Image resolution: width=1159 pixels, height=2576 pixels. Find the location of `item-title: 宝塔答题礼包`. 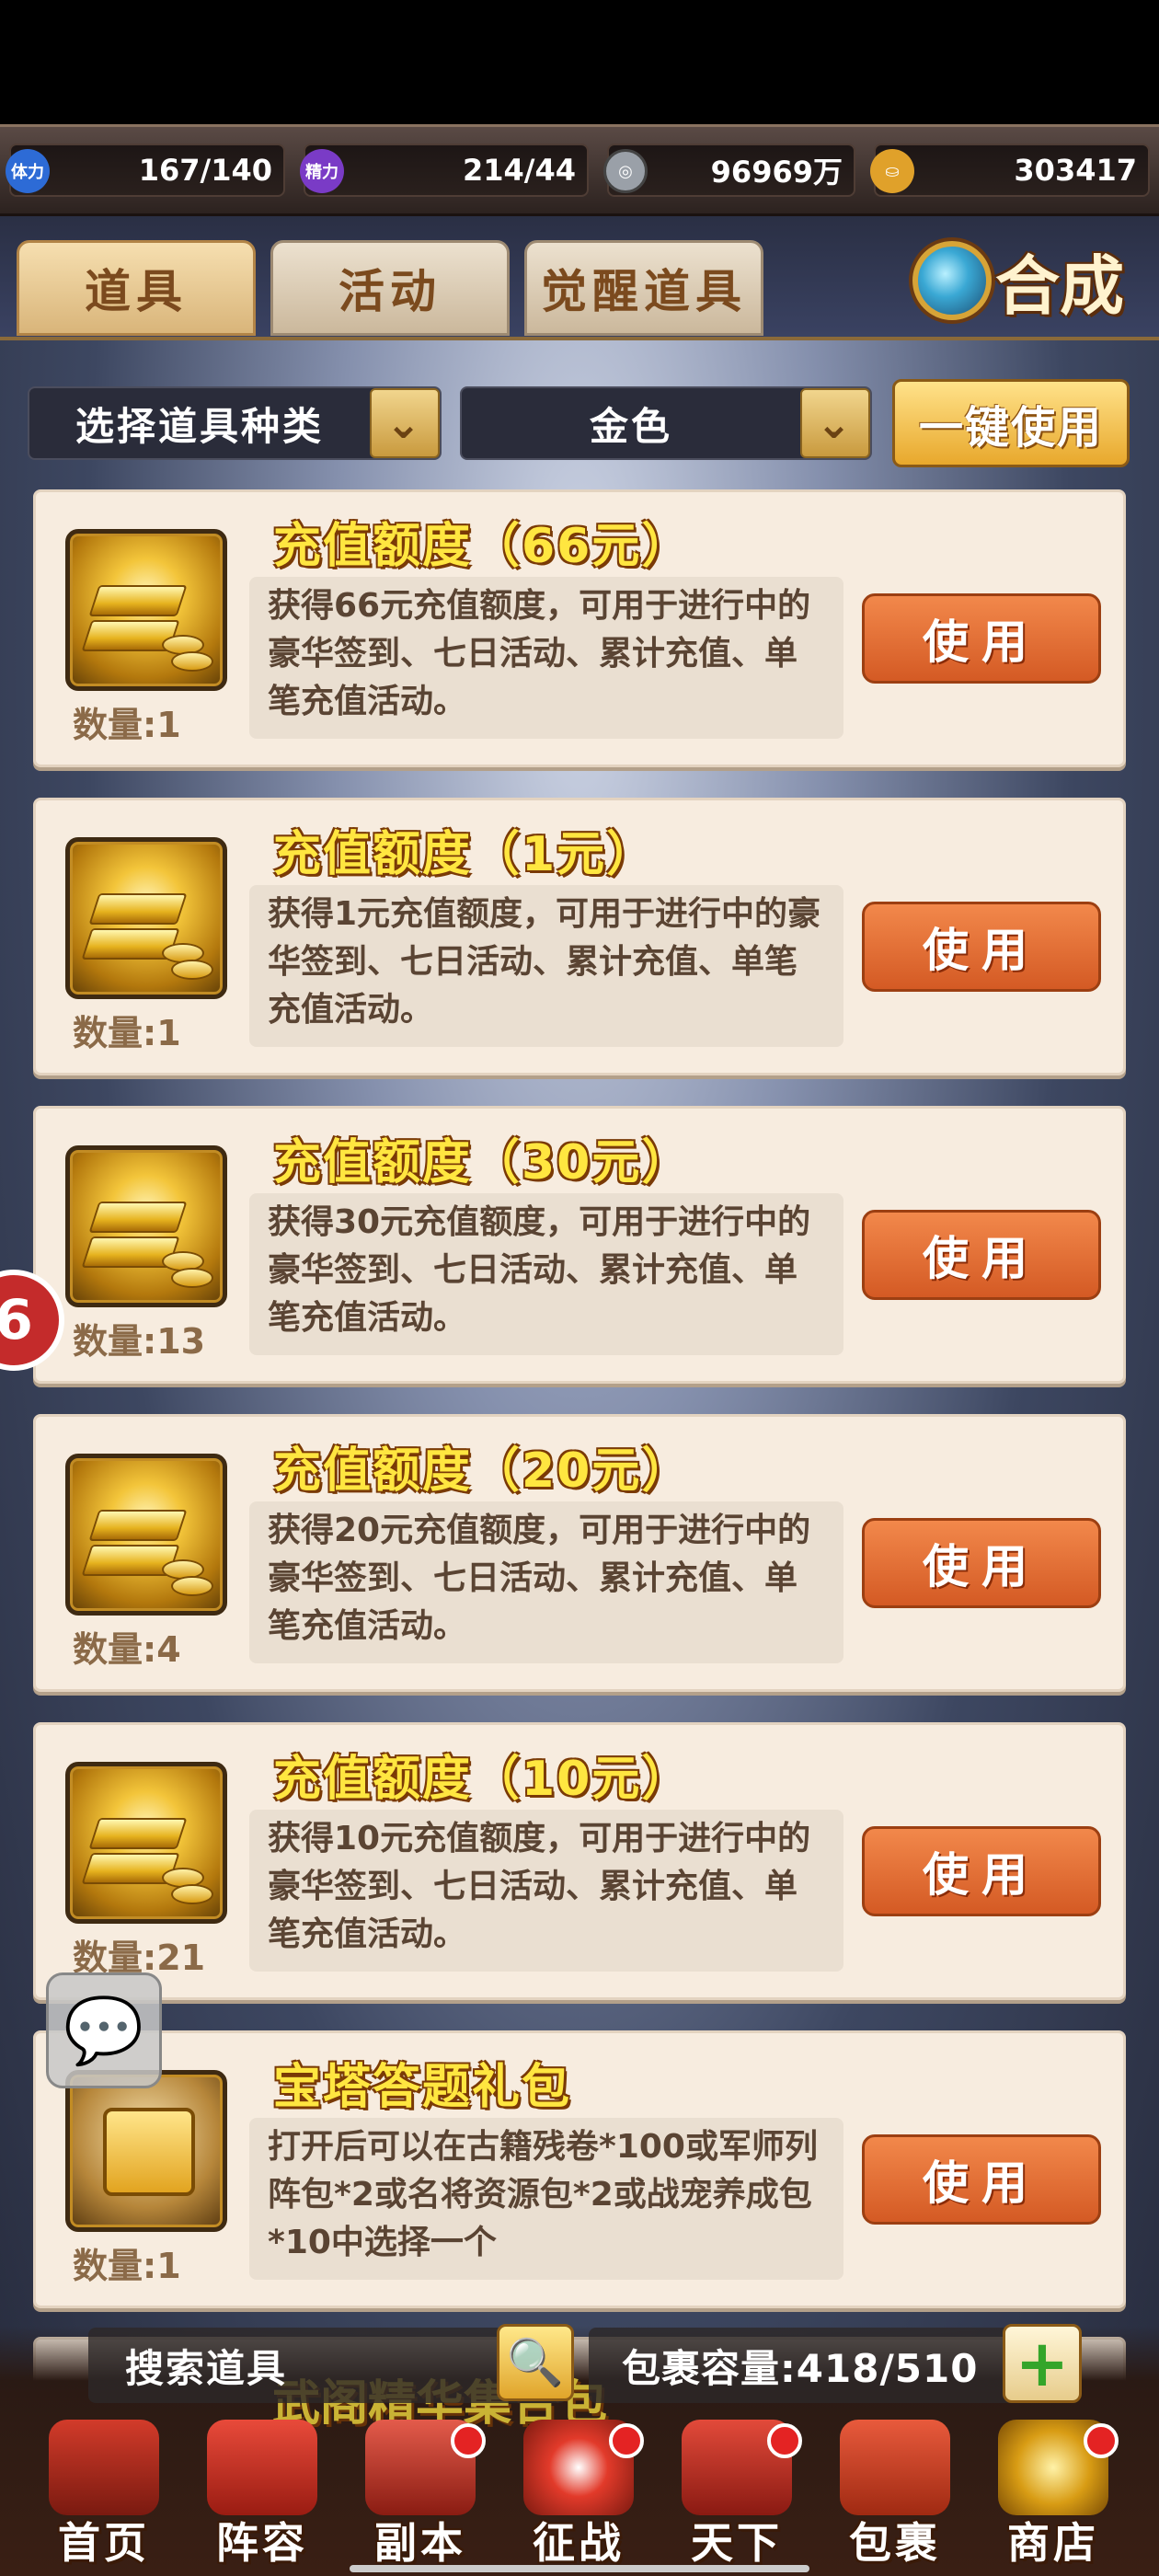

item-title: 宝塔答题礼包 is located at coordinates (422, 2087).